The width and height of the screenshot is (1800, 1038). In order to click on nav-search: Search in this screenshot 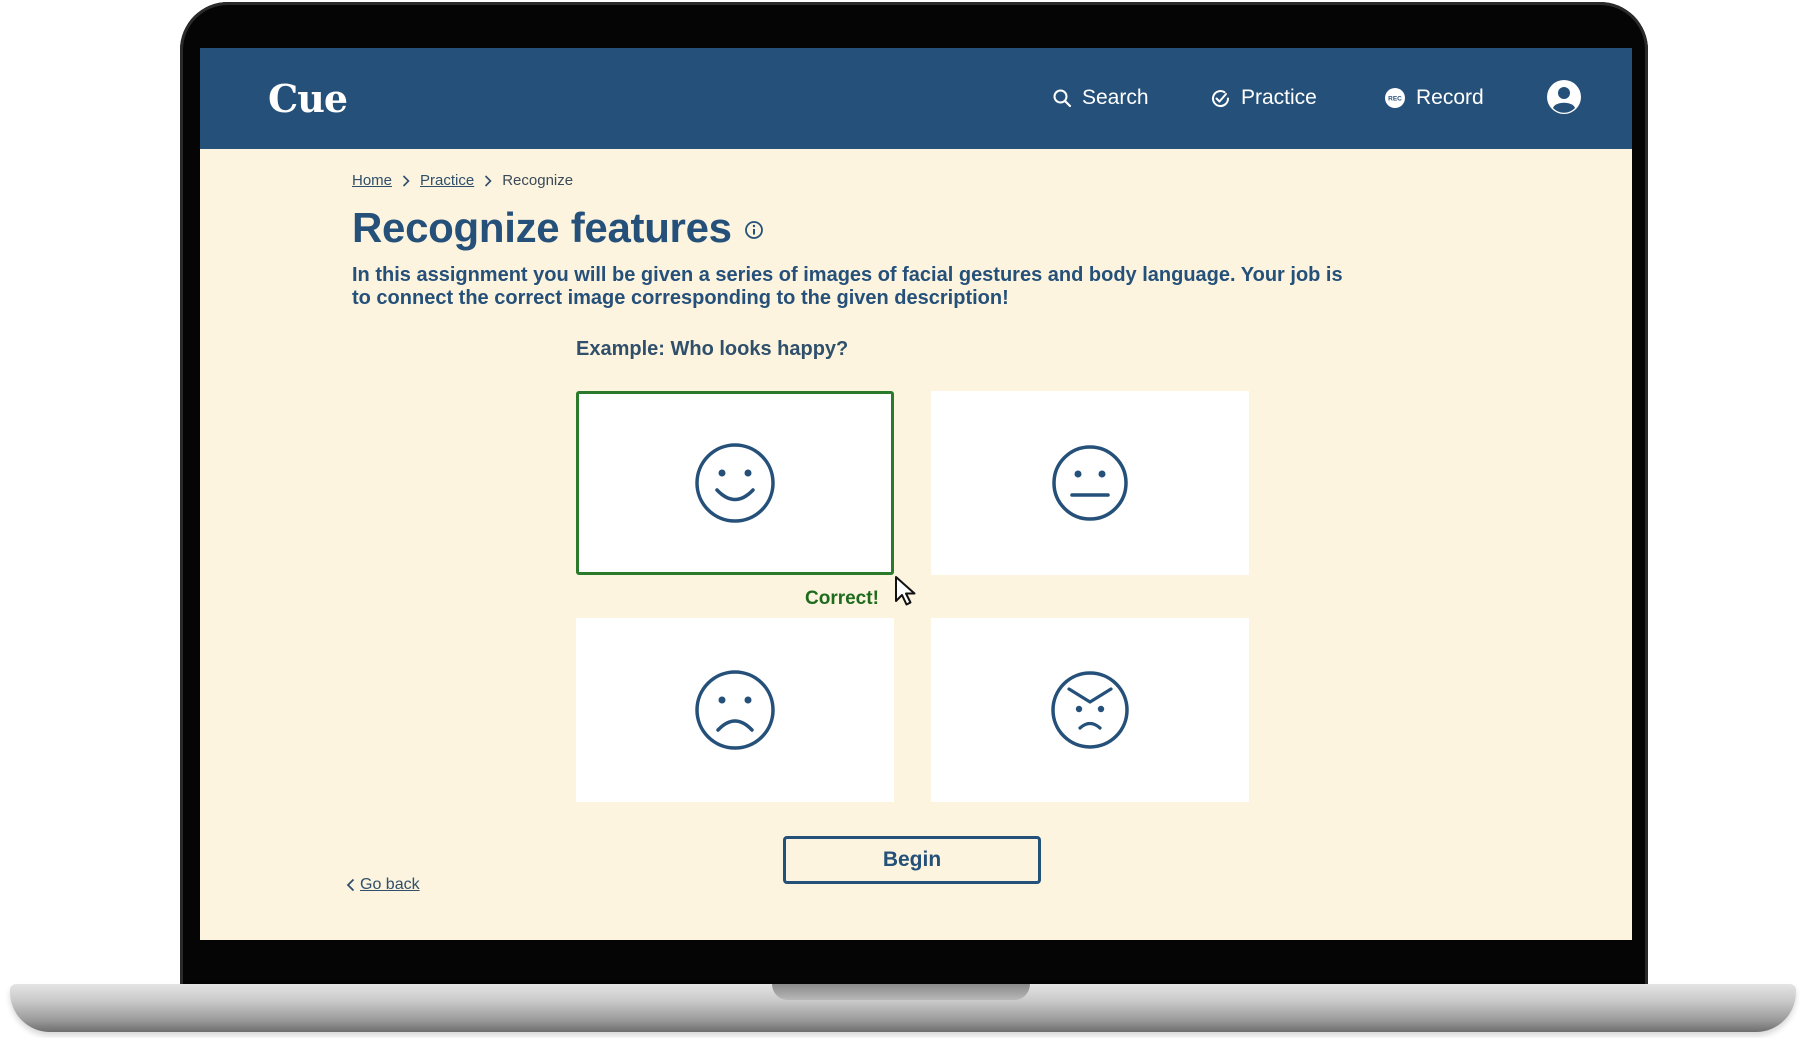, I will do `click(1100, 98)`.